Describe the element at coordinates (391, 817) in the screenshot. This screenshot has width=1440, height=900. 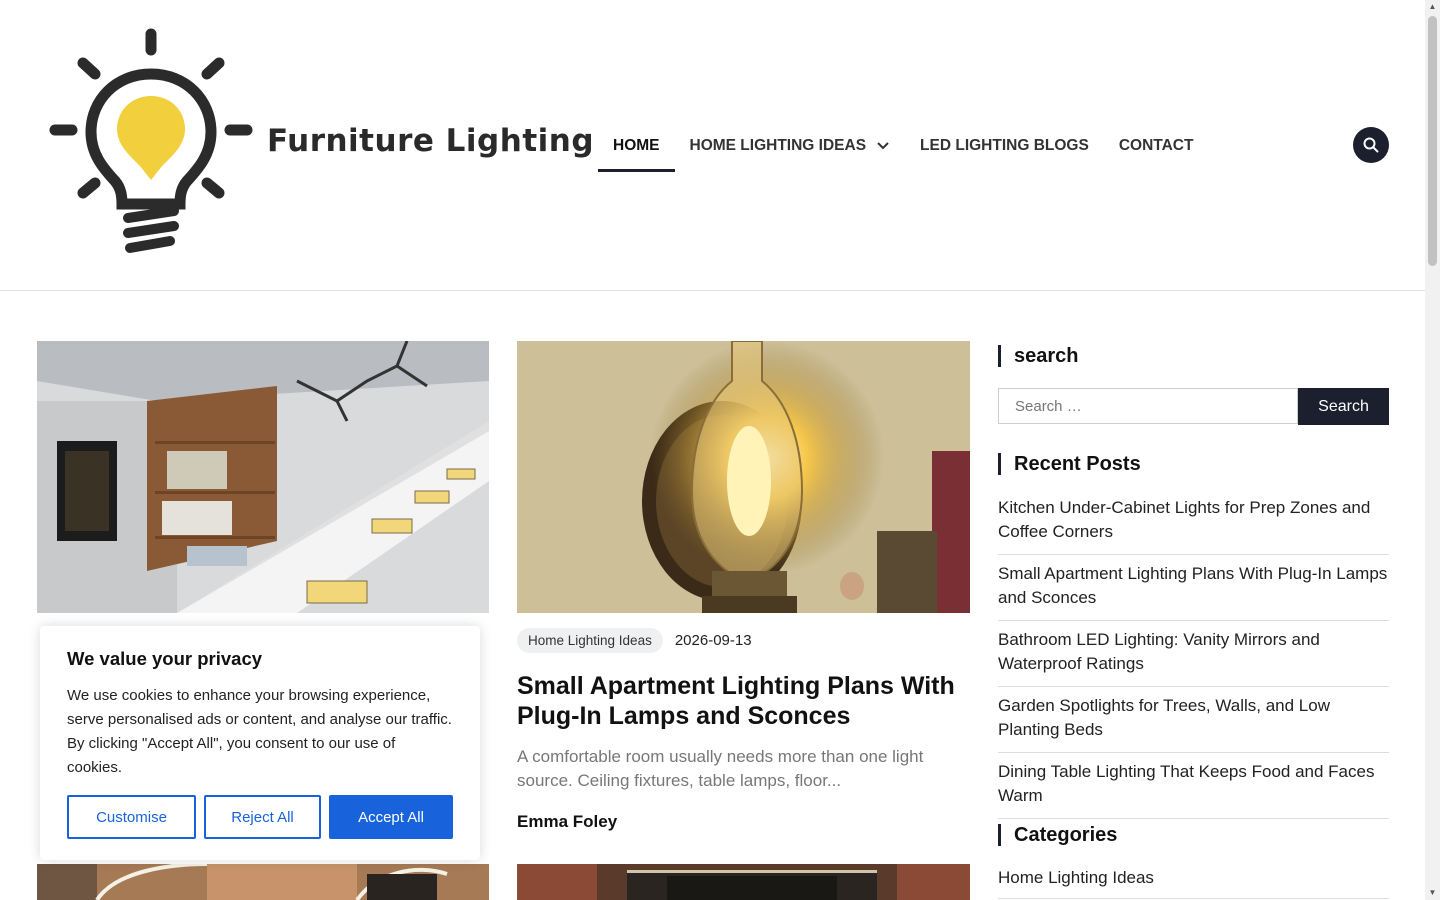
I see `accept-all-button: Accept All` at that location.